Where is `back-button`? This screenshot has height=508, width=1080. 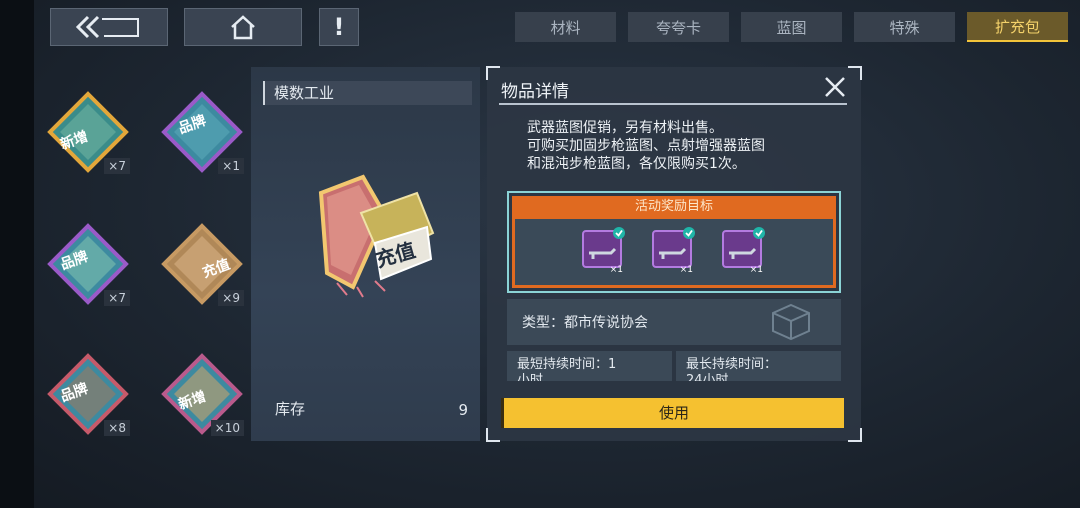 back-button is located at coordinates (109, 27).